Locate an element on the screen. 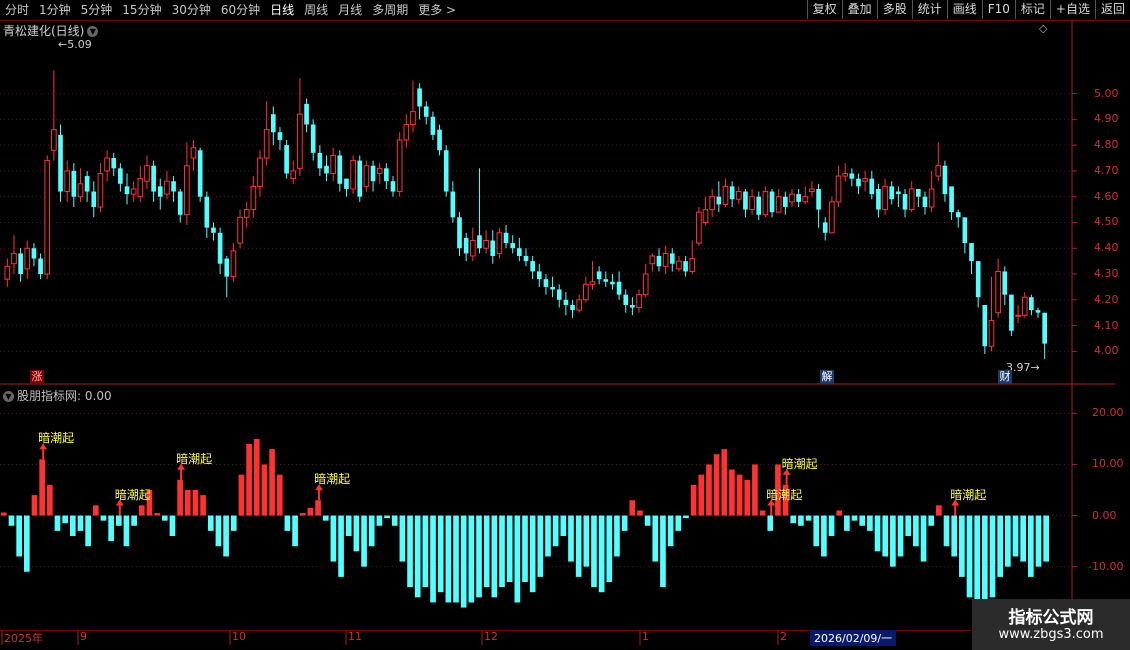  diamond-icon: ◇ is located at coordinates (1043, 28).